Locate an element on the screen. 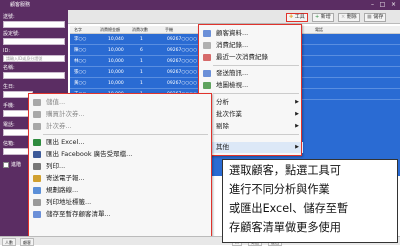 The image size is (400, 247). save-button: ■ 儲存 is located at coordinates (375, 17).